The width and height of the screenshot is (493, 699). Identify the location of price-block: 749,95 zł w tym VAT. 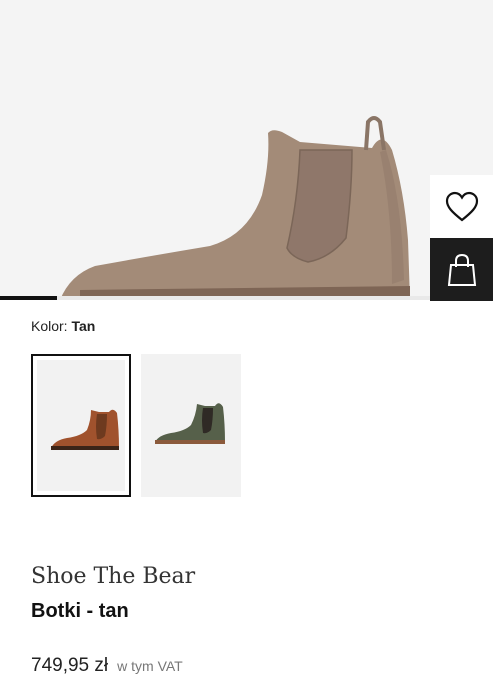
(107, 666).